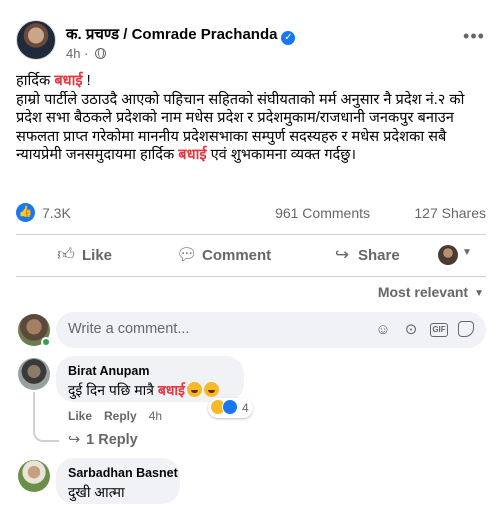 This screenshot has width=502, height=508. I want to click on commenter-name: Birat Anupam, so click(150, 371).